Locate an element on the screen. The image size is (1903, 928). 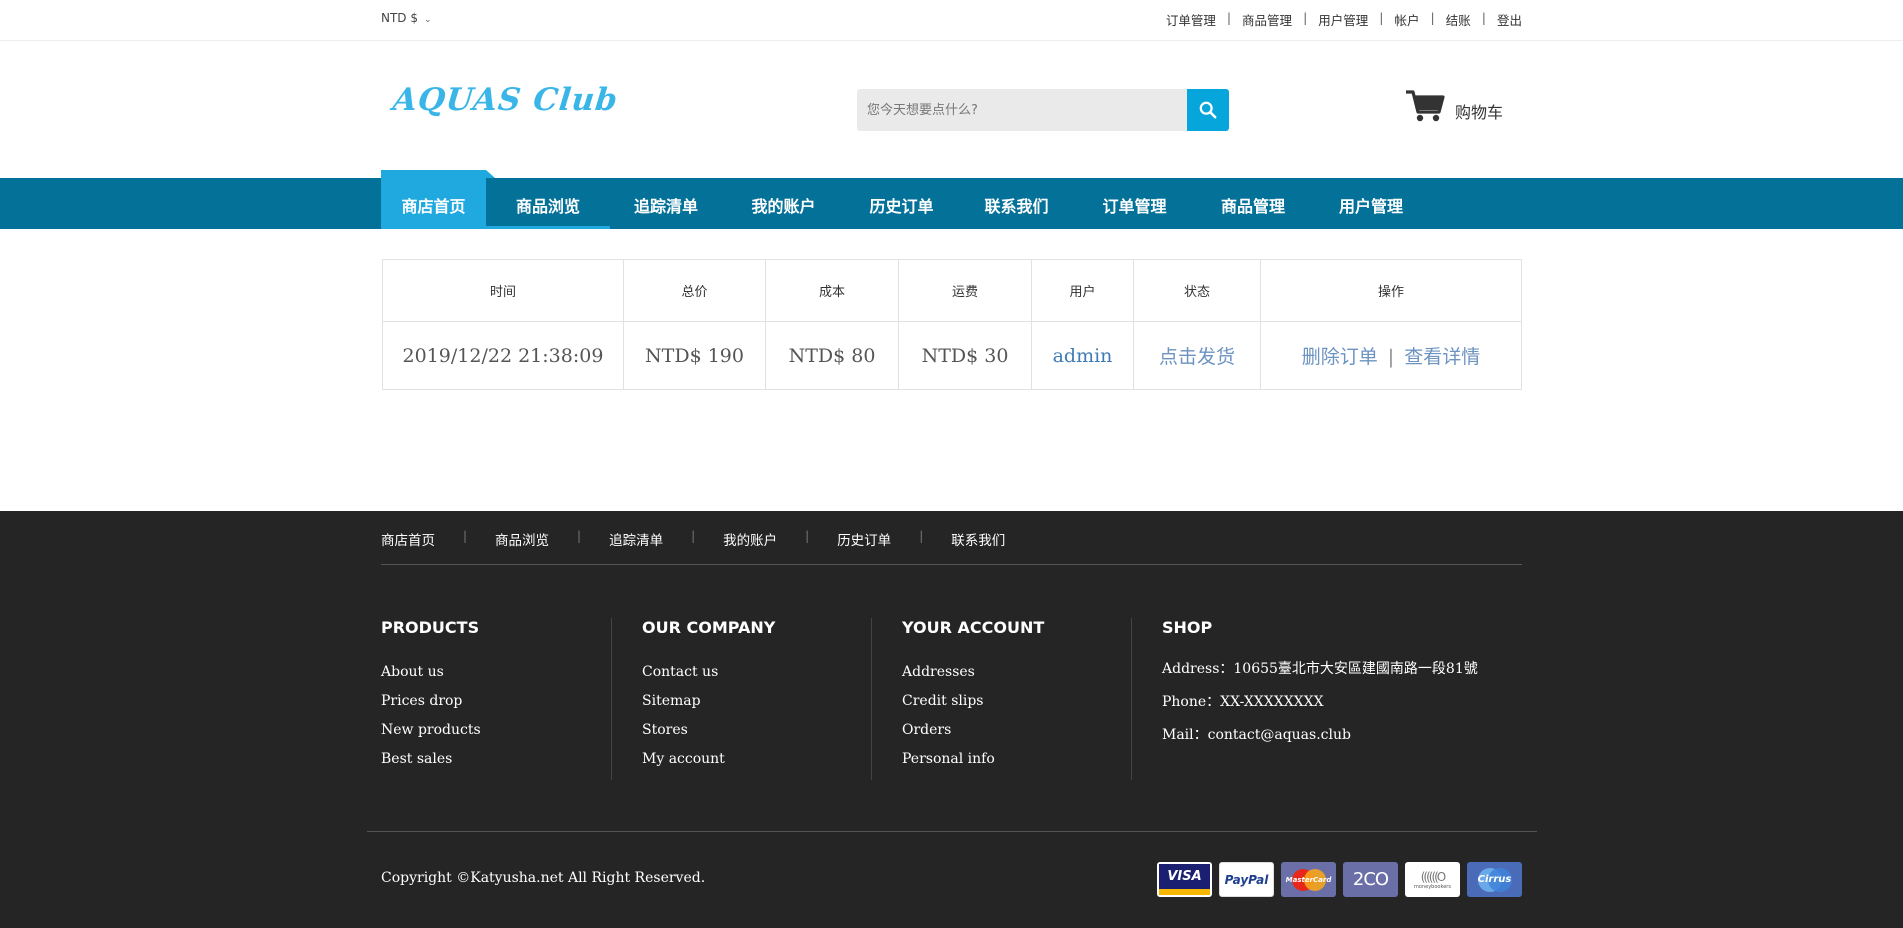
order-time: 2019/12/22 21:38:09 is located at coordinates (503, 355).